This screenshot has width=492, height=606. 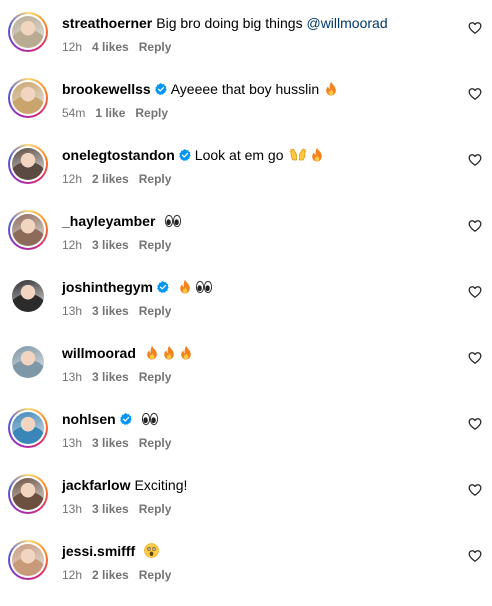 I want to click on comment-line: joshinthegym, so click(x=137, y=287).